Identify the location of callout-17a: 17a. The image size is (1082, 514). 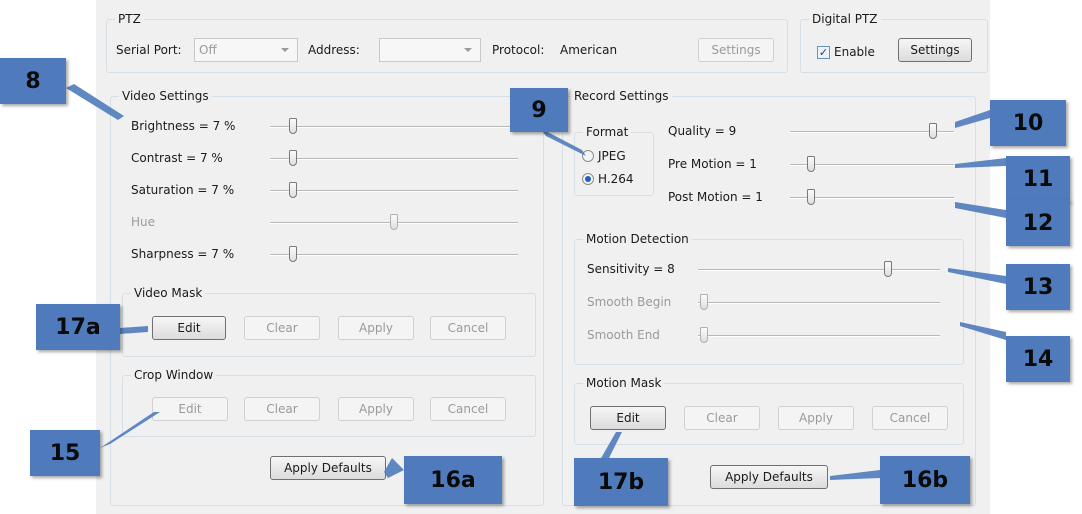
(78, 327).